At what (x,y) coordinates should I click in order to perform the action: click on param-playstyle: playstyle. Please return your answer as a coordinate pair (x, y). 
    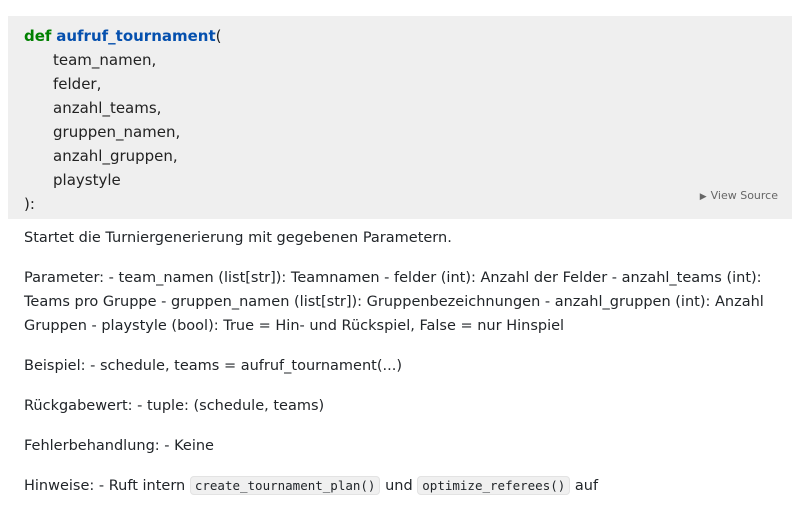
    Looking at the image, I should click on (87, 180).